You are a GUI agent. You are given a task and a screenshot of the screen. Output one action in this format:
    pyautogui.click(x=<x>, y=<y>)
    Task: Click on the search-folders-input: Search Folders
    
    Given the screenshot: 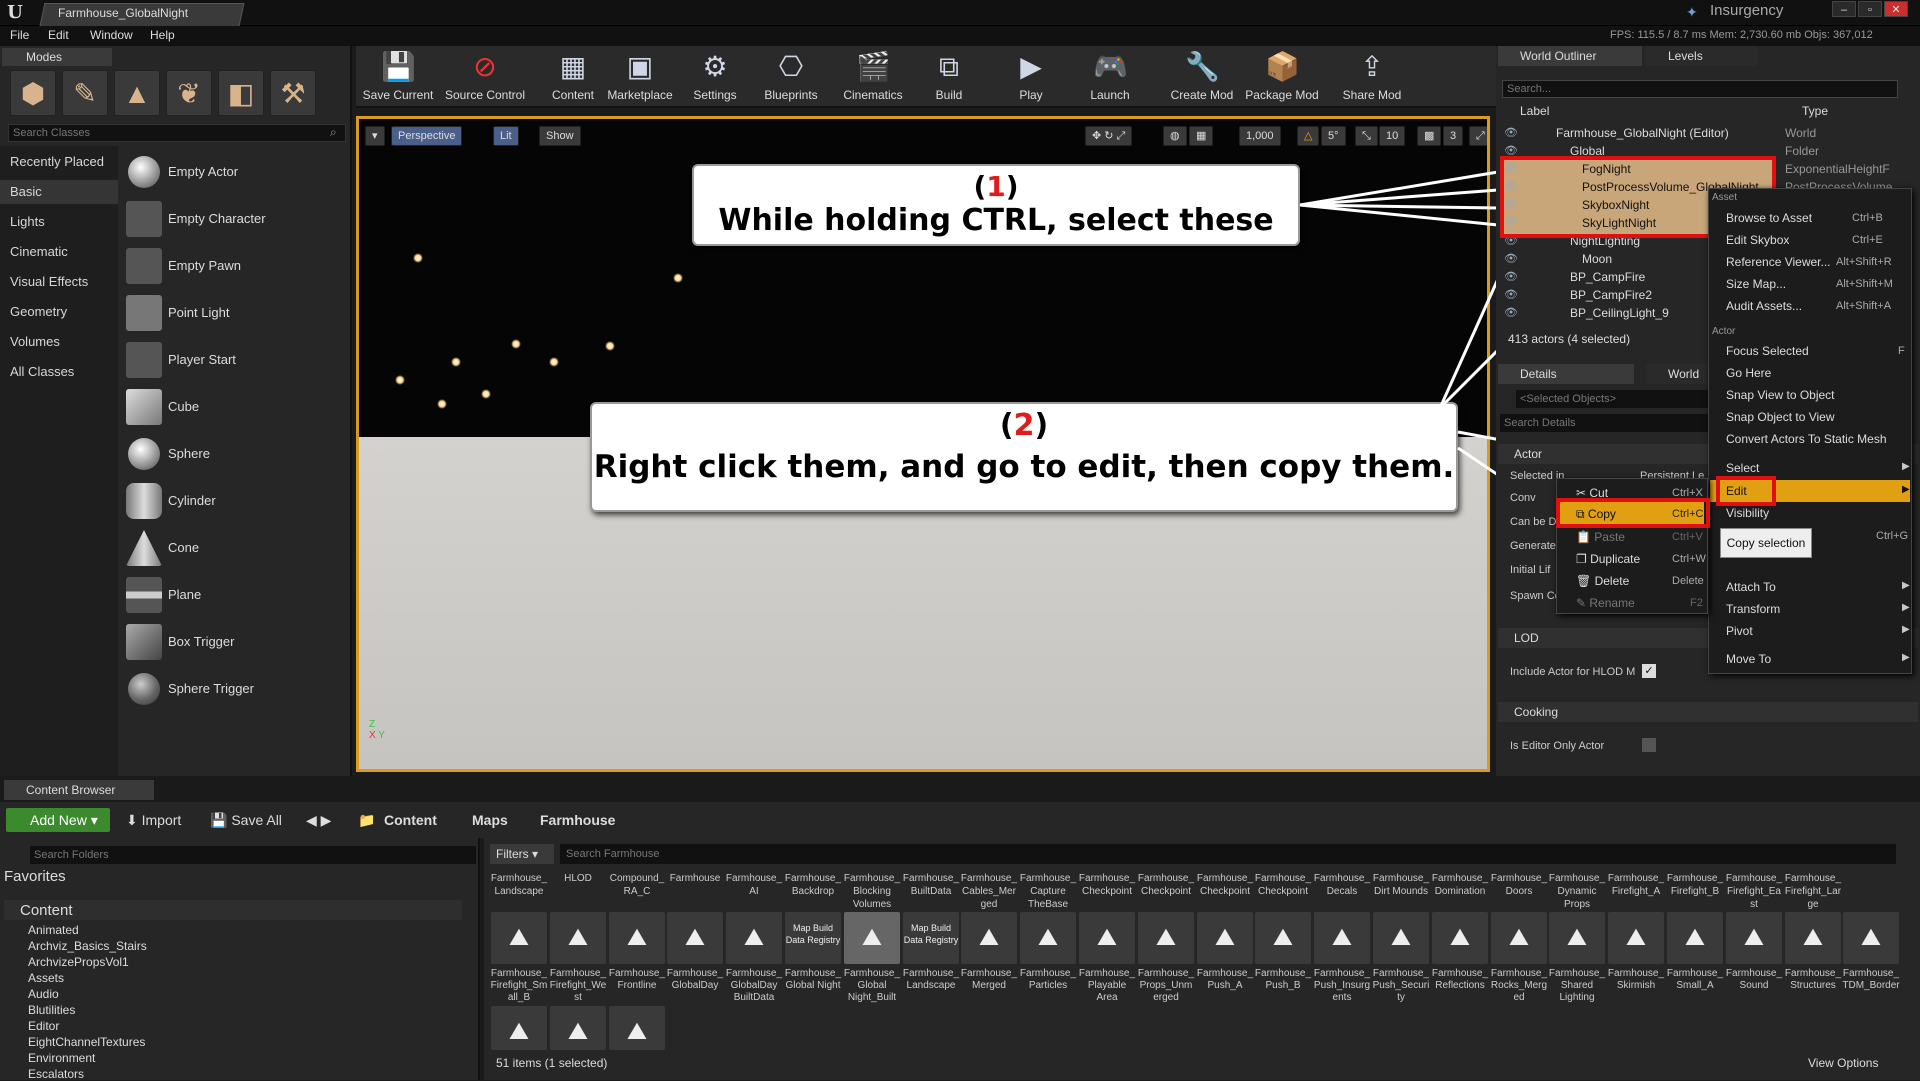 What is the action you would take?
    pyautogui.click(x=253, y=855)
    